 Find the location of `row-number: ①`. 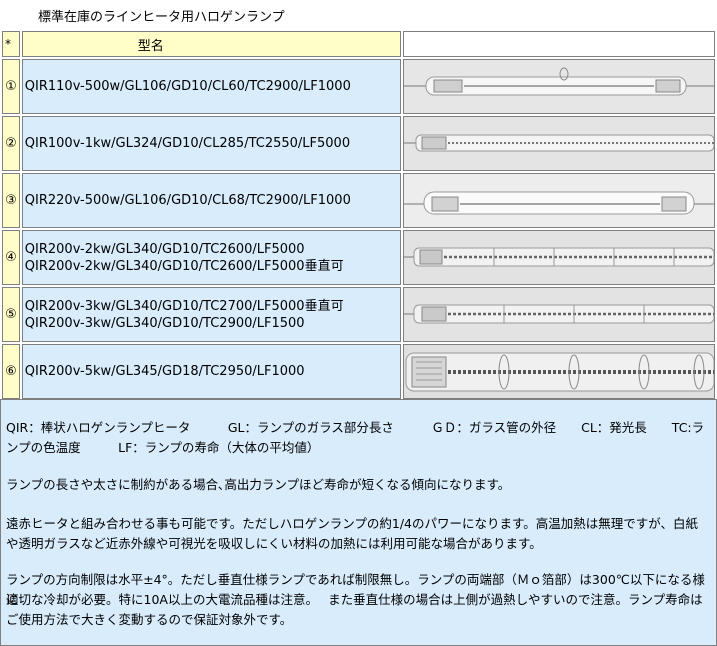

row-number: ① is located at coordinates (11, 86).